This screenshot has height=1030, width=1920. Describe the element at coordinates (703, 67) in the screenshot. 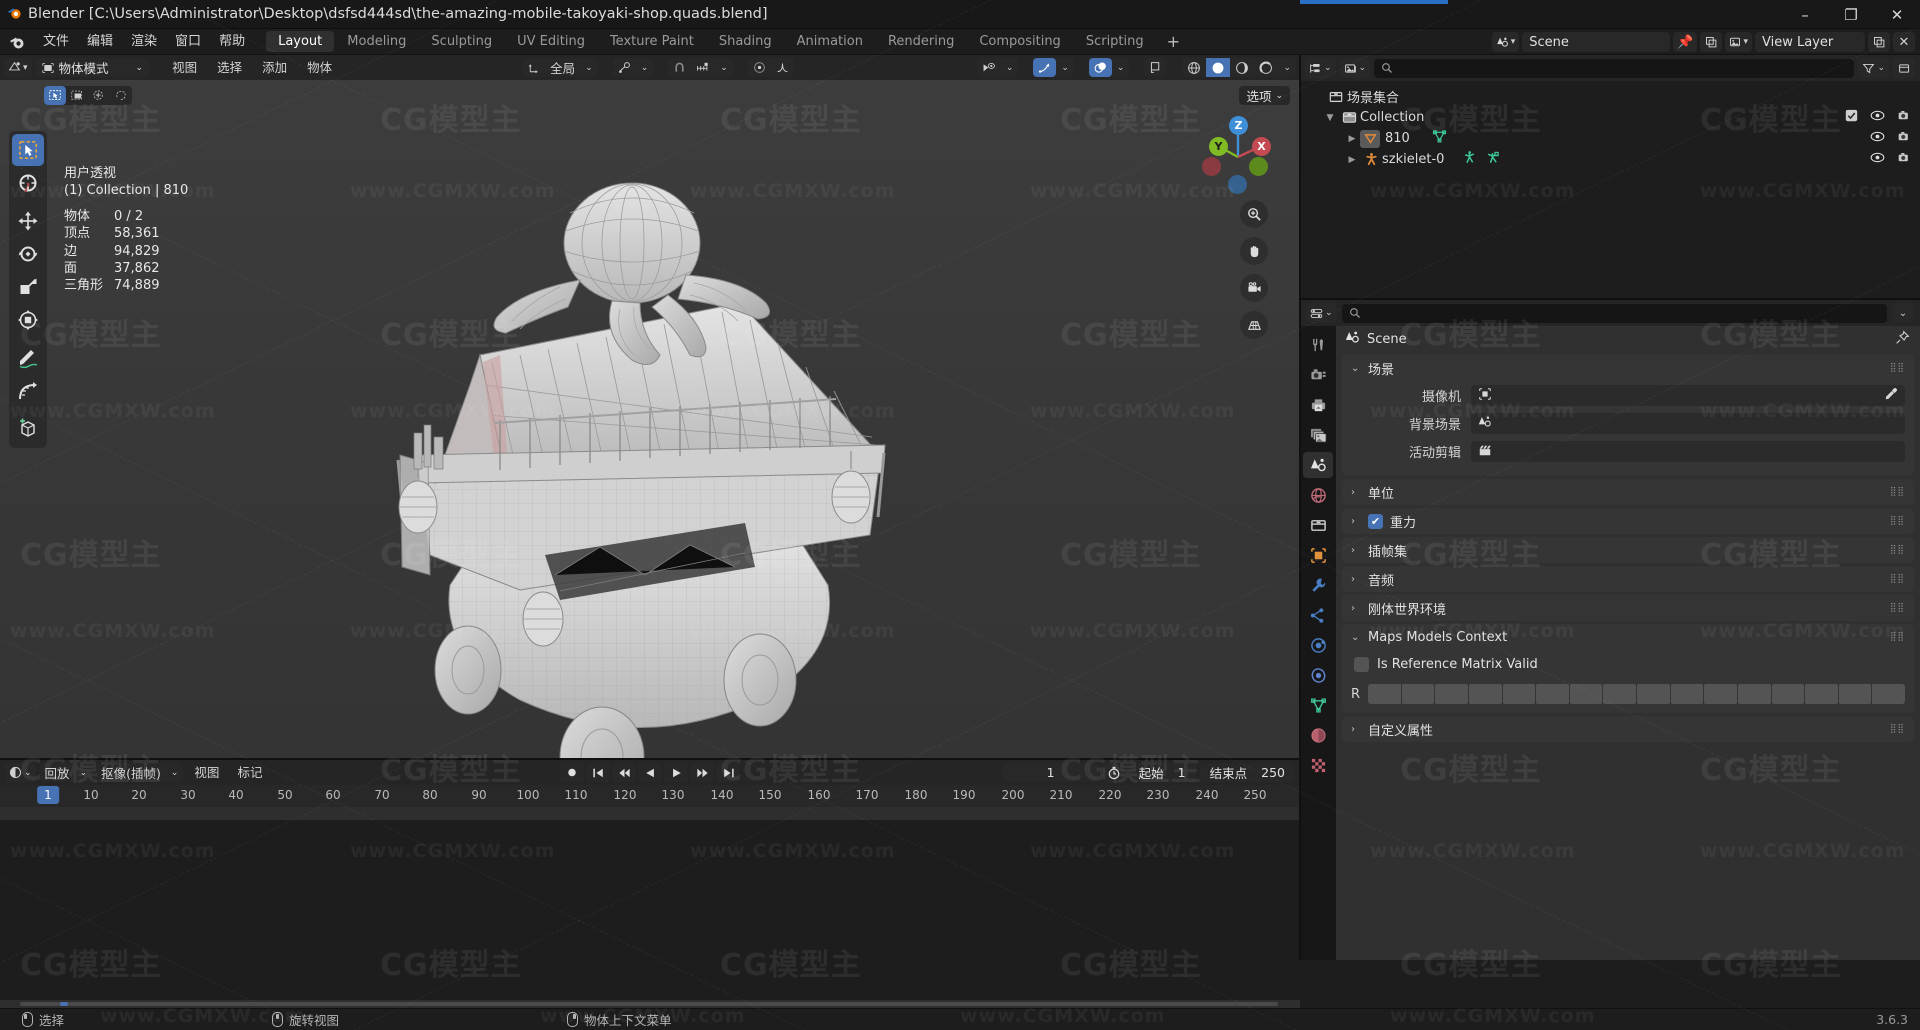

I see `snap-to-icon` at that location.